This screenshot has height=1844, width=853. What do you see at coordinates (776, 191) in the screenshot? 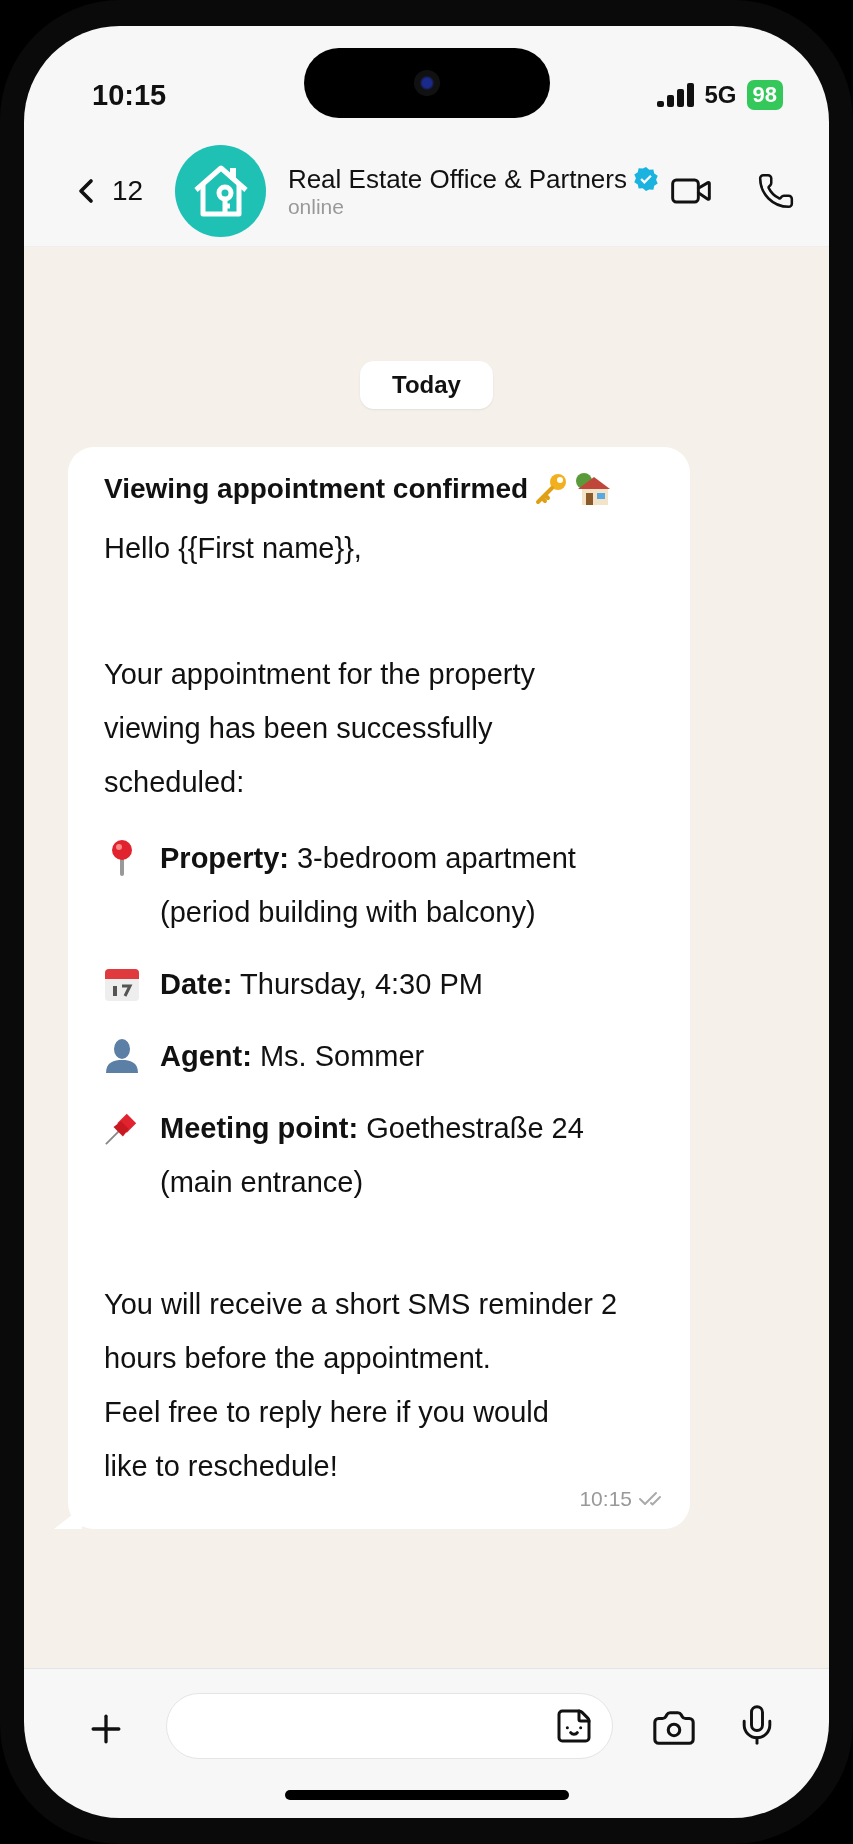
I see `voice-call-button` at bounding box center [776, 191].